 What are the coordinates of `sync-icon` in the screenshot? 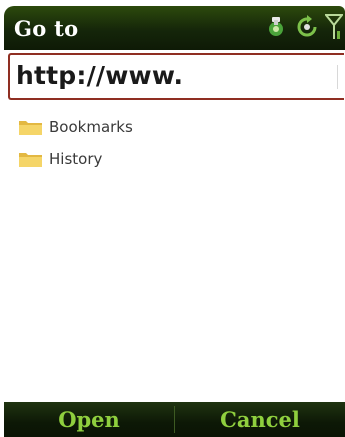 It's located at (276, 27).